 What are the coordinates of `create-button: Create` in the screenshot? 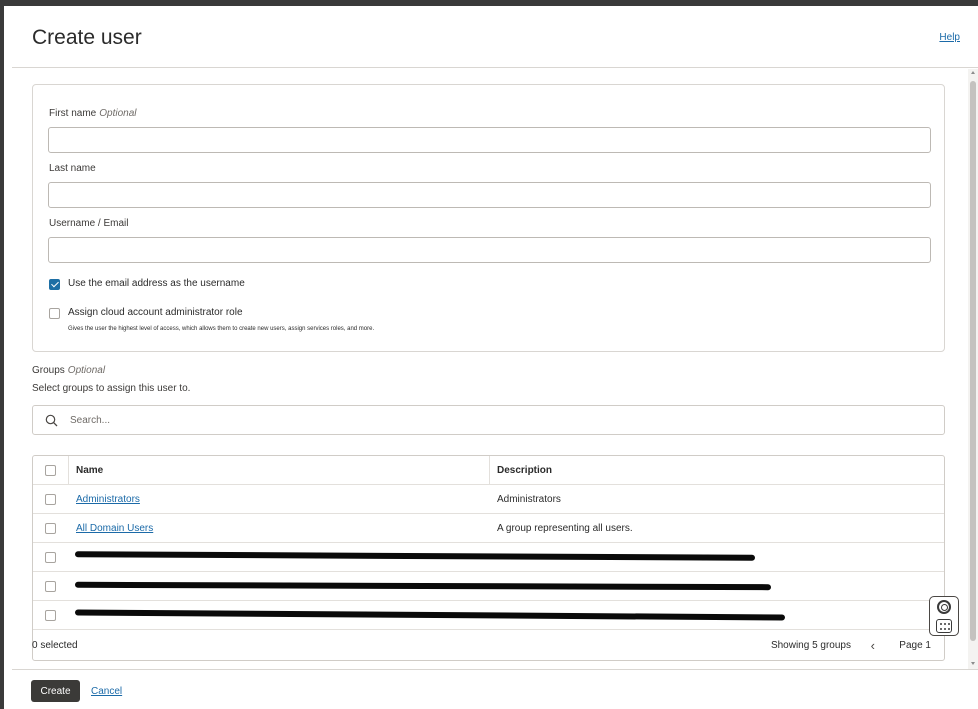 It's located at (55, 691).